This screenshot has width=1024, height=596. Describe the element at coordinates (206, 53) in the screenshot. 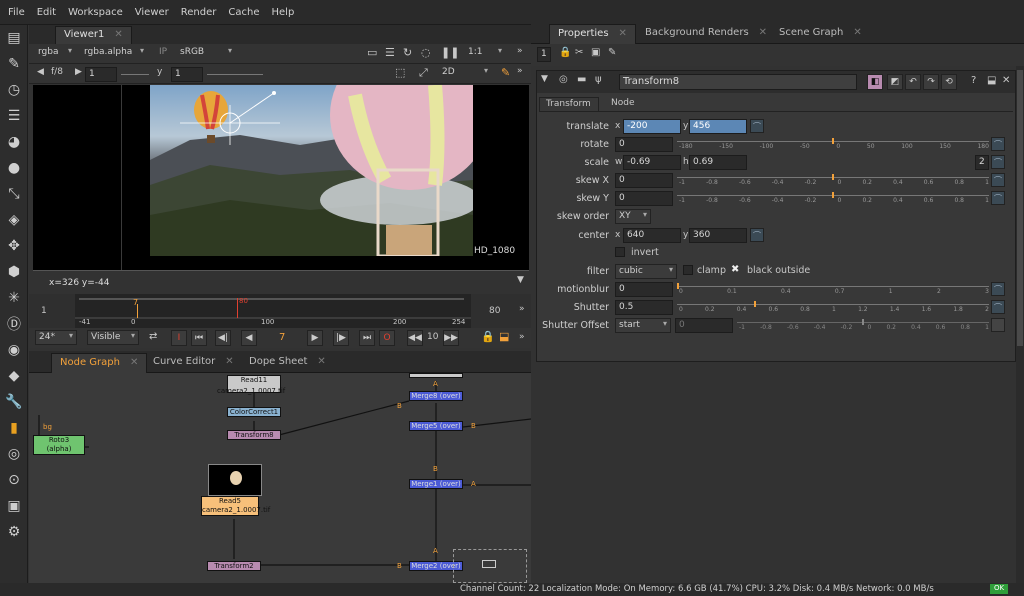

I see `lut-dropdown: sRGB` at that location.